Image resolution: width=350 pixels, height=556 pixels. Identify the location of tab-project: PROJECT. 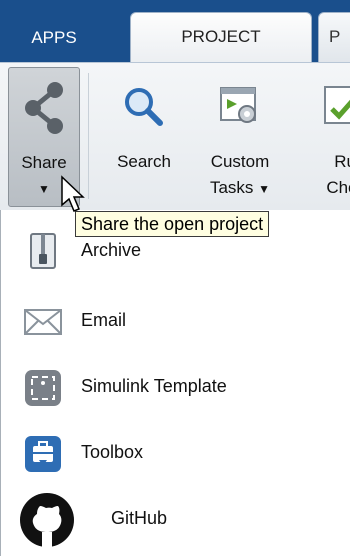
(221, 37).